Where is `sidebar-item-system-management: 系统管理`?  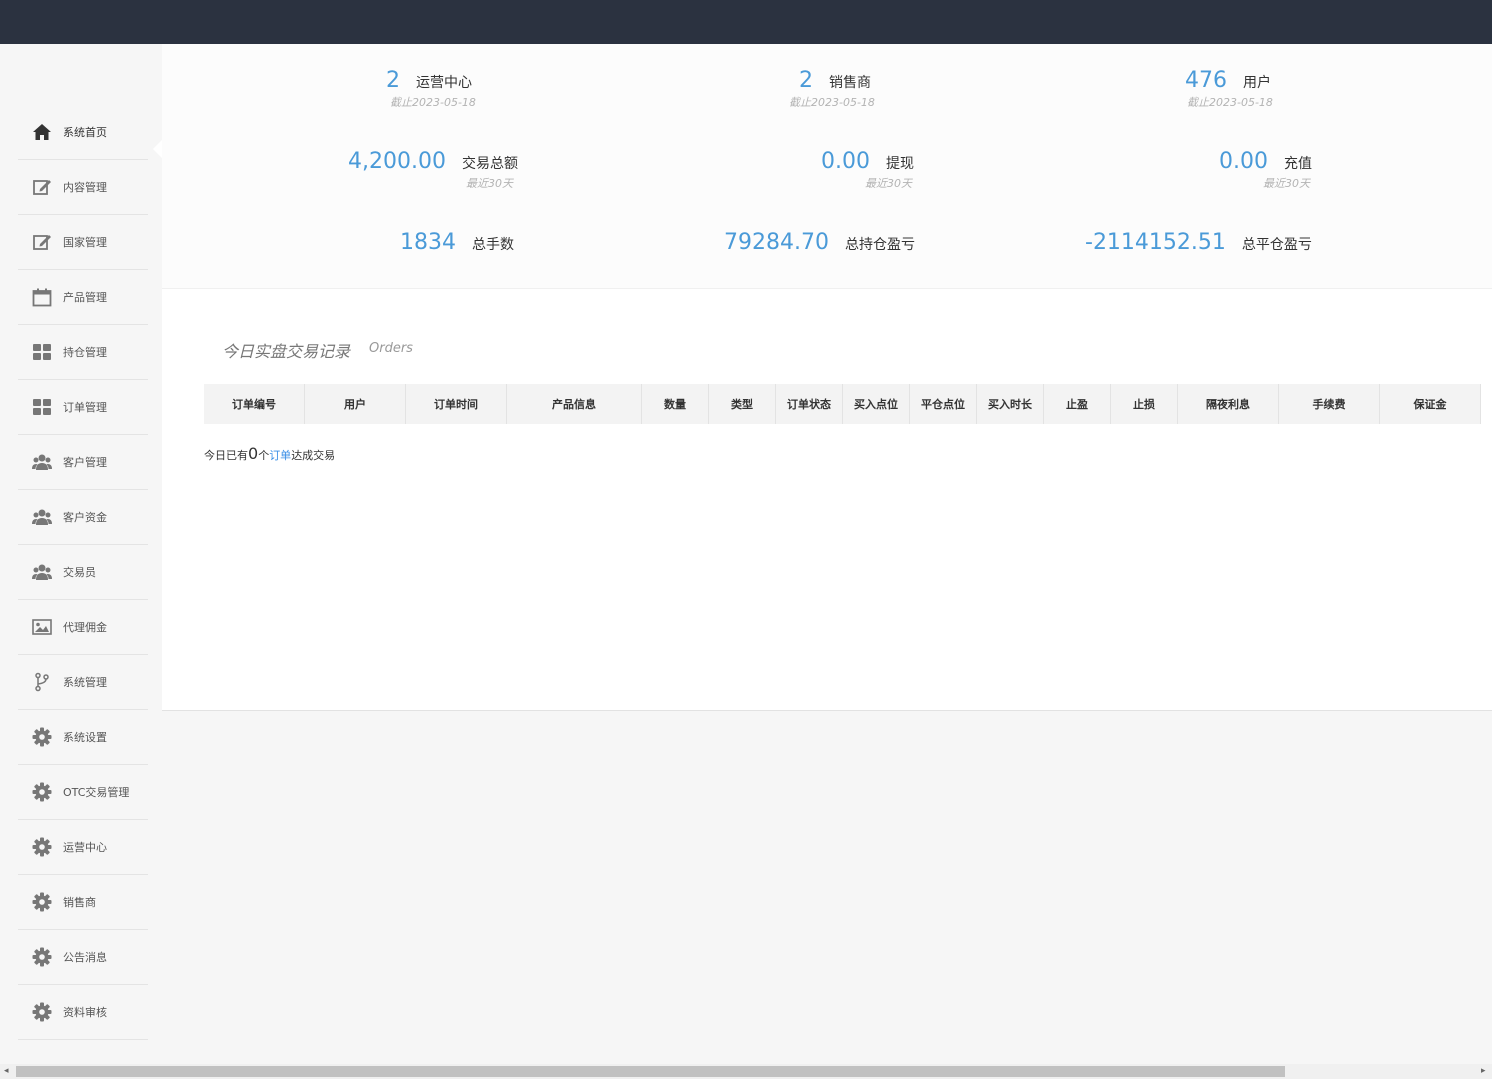
sidebar-item-system-management: 系统管理 is located at coordinates (83, 682).